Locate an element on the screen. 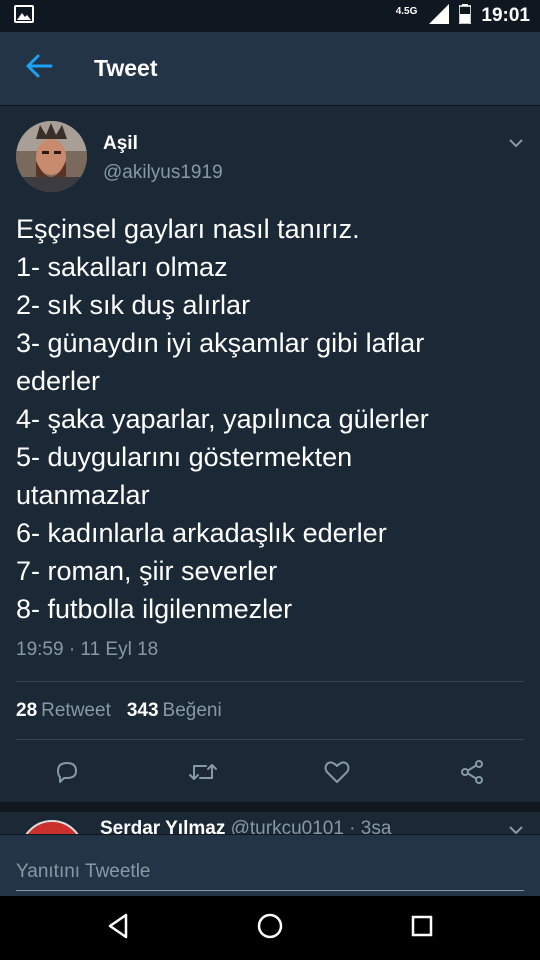  gallery-notification-icon is located at coordinates (24, 16).